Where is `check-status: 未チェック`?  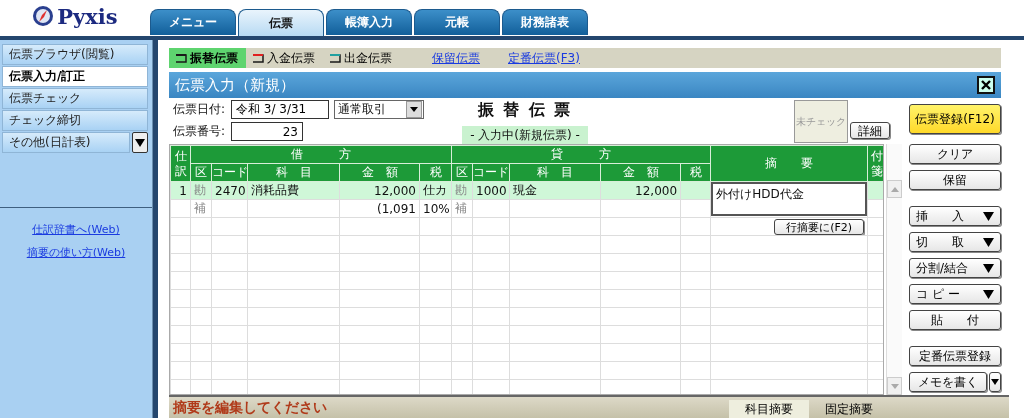 check-status: 未チェック is located at coordinates (821, 121).